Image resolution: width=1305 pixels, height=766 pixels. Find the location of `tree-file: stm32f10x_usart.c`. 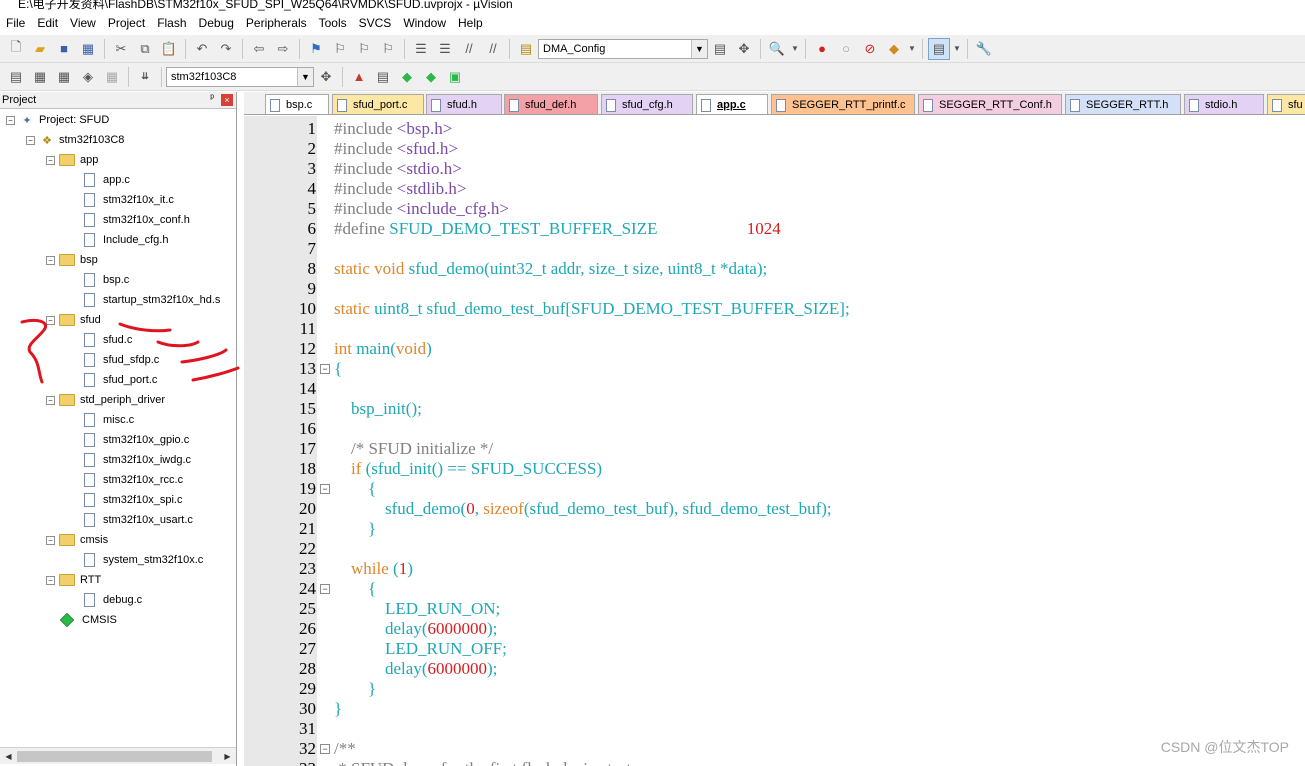

tree-file: stm32f10x_usart.c is located at coordinates (138, 520).